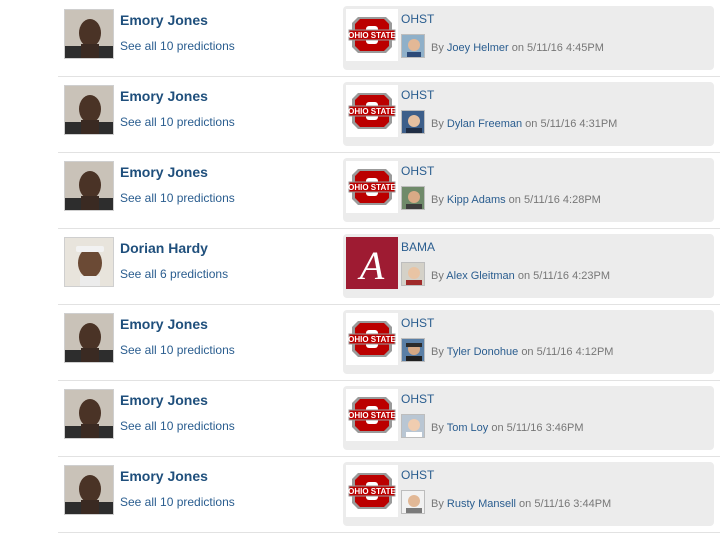 This screenshot has width=720, height=535. What do you see at coordinates (575, 352) in the screenshot?
I see `timestamp: 5/11/16 4:12PM` at bounding box center [575, 352].